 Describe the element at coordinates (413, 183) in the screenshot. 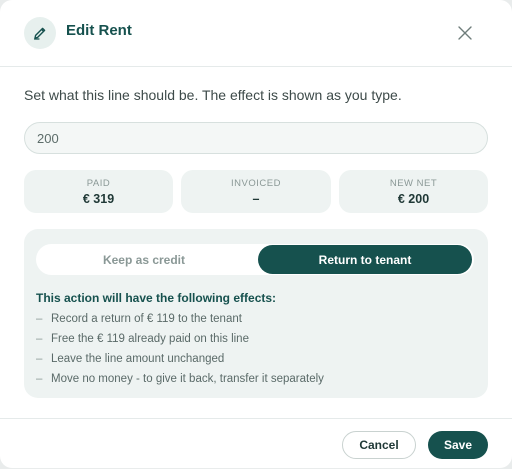

I see `stat-label: NEW NET` at that location.